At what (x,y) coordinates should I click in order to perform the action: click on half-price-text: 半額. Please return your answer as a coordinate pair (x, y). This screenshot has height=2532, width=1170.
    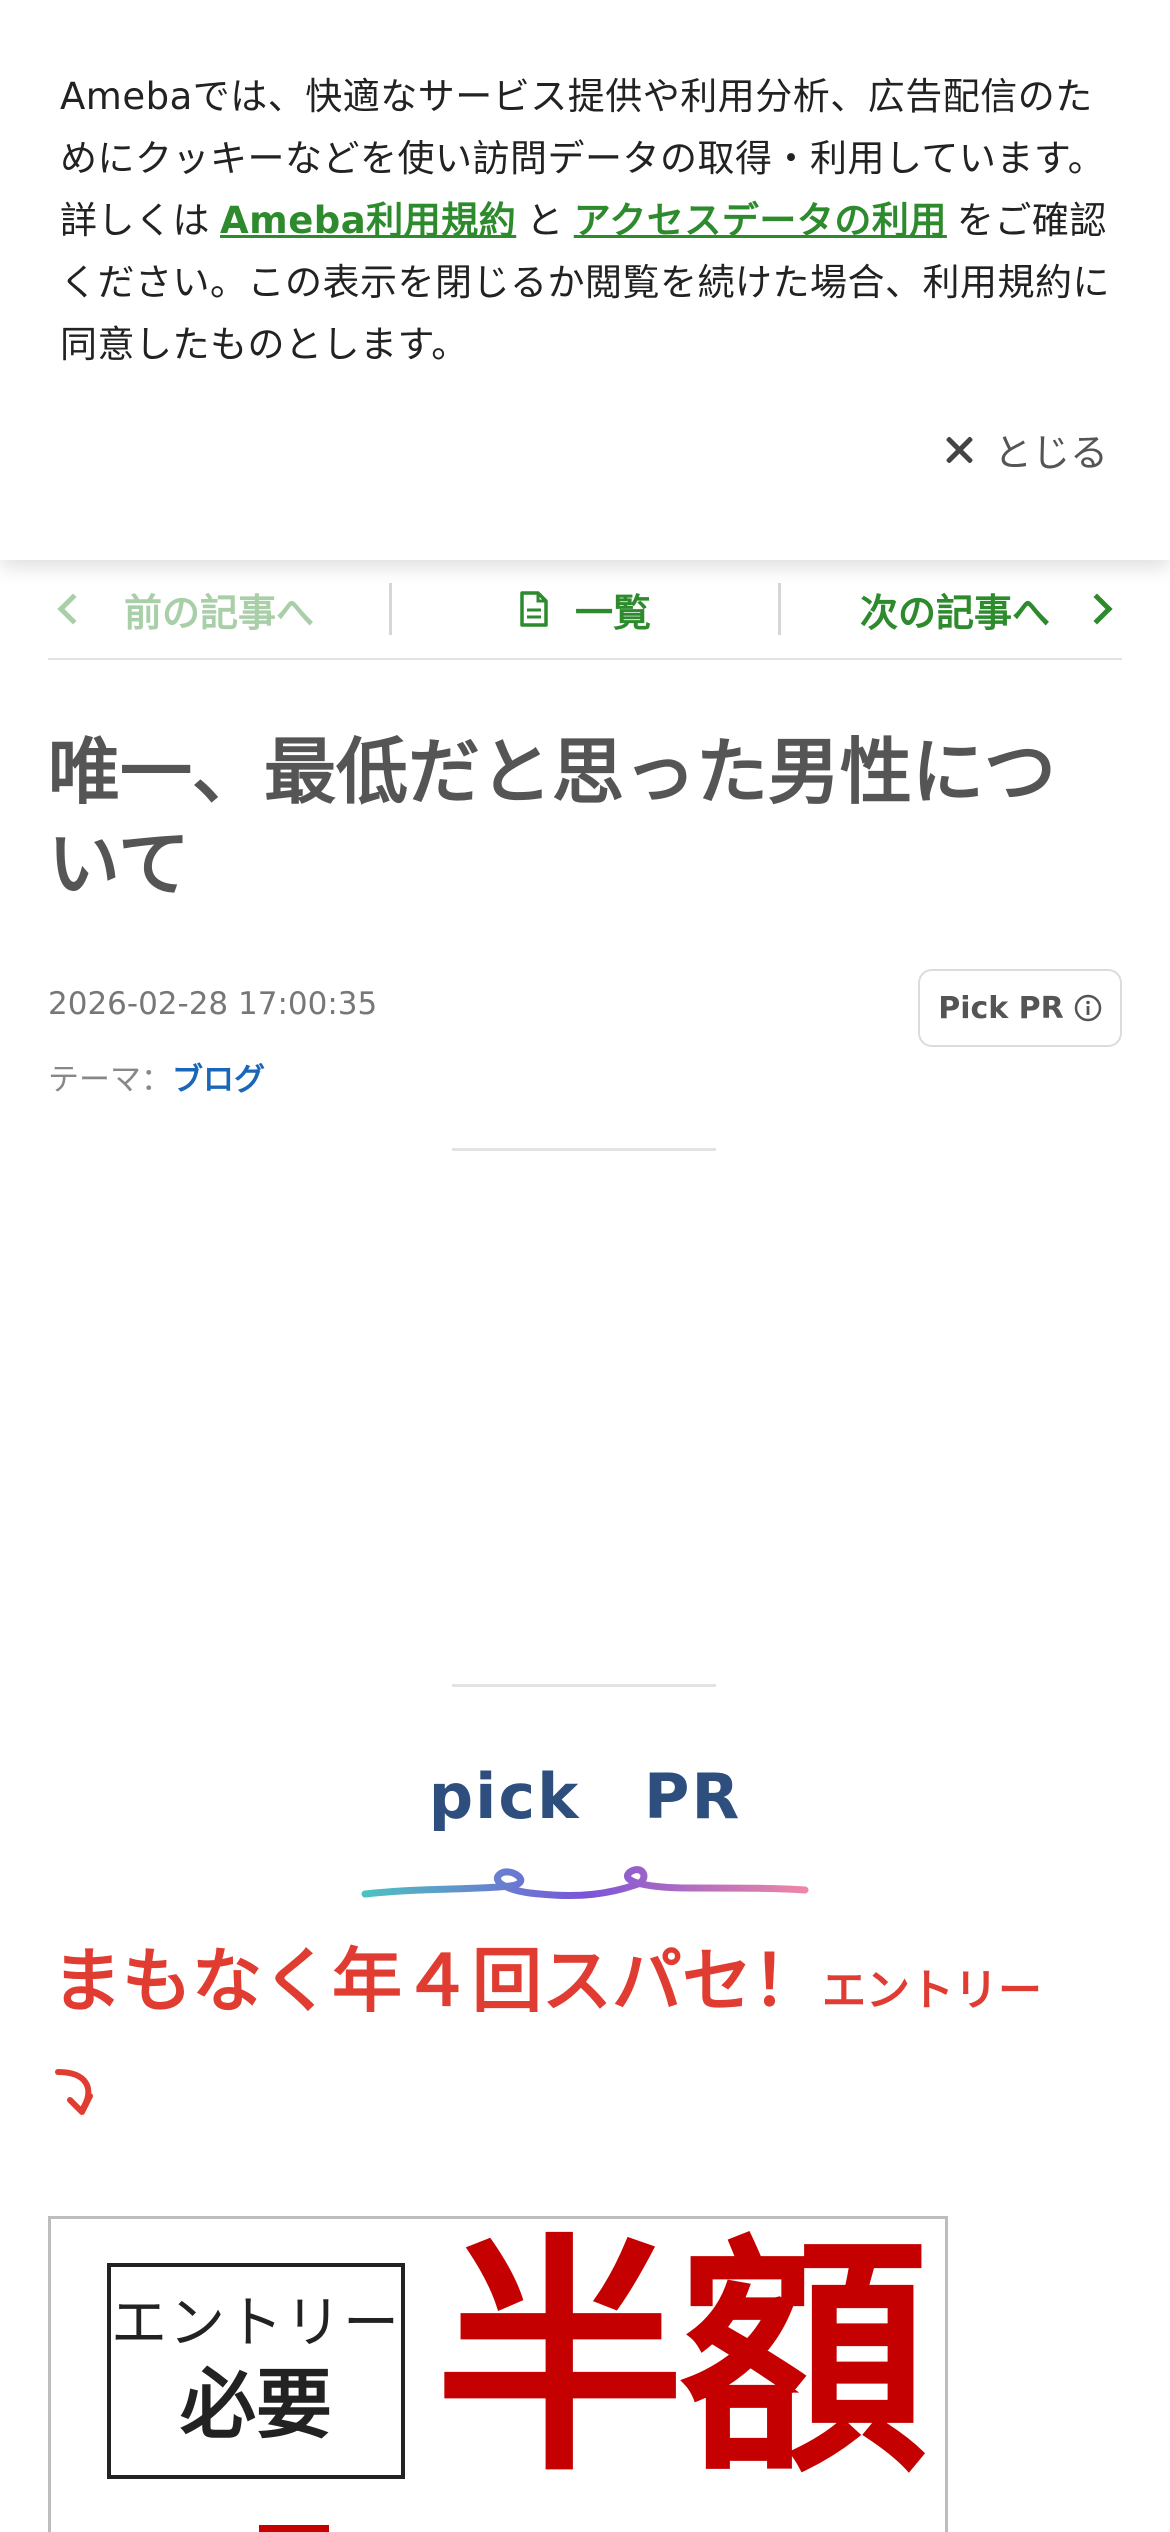
    Looking at the image, I should click on (682, 2360).